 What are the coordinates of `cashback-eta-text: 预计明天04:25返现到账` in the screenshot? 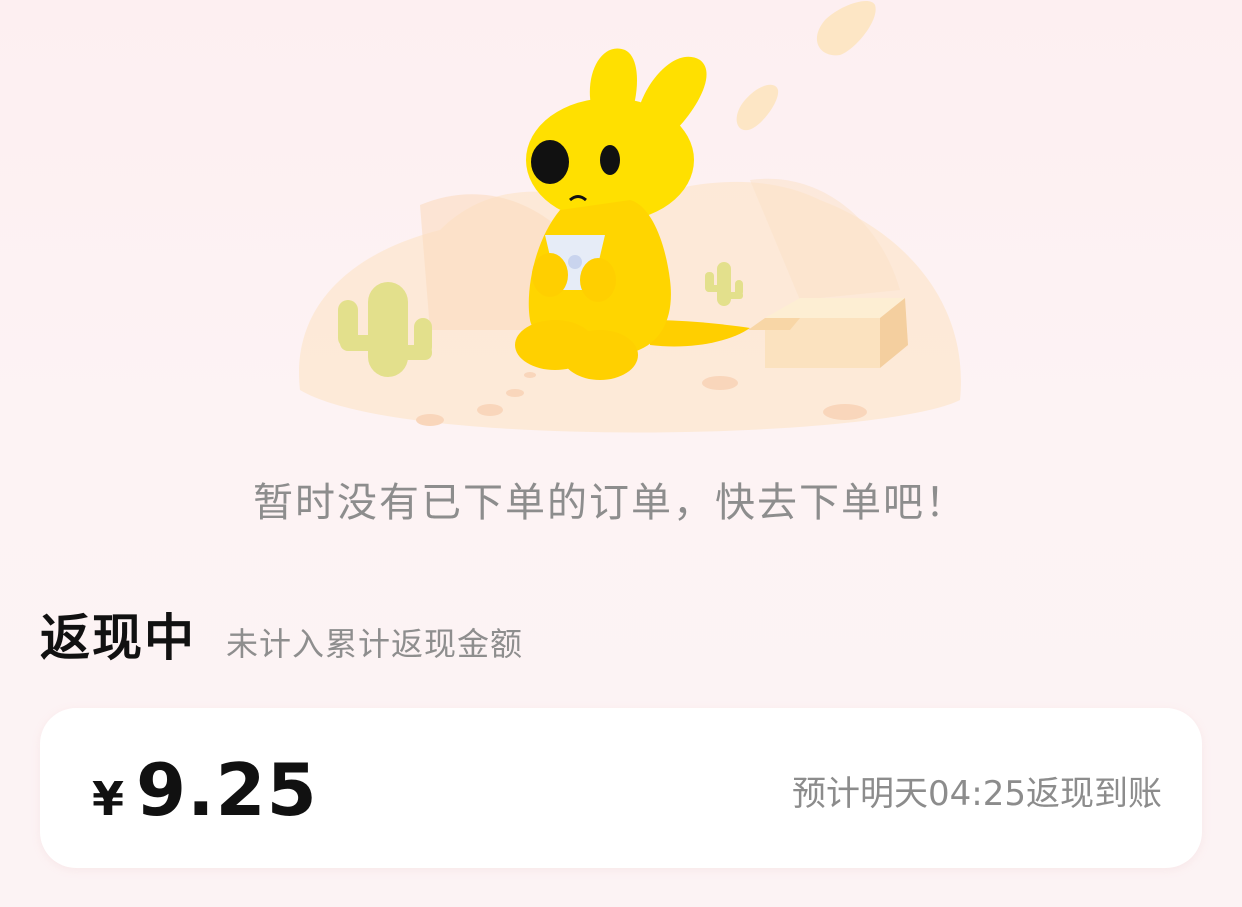 It's located at (977, 794).